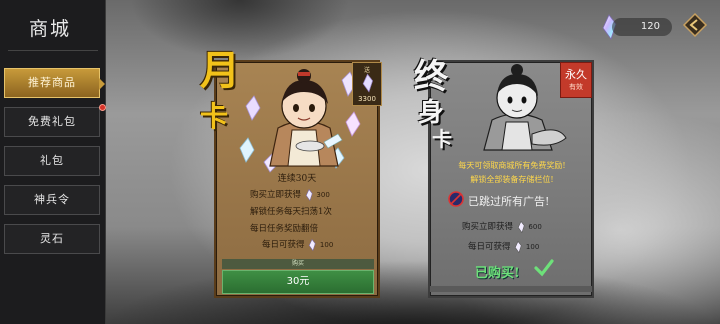 Image resolution: width=720 pixels, height=324 pixels. Describe the element at coordinates (431, 77) in the screenshot. I see `lifetime-card-title: 终` at that location.